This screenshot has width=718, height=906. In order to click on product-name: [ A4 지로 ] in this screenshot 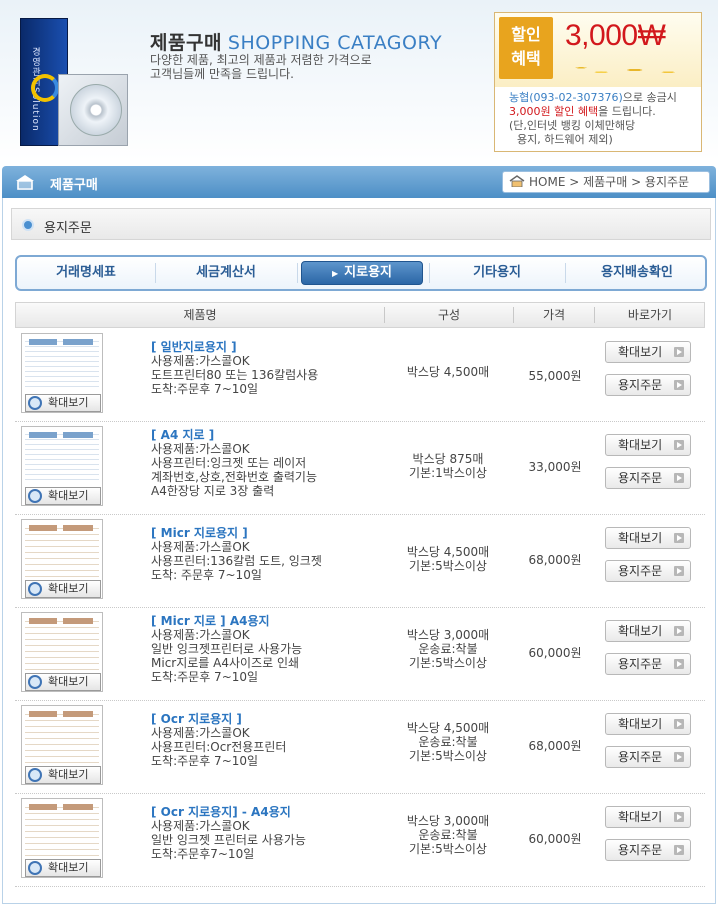, I will do `click(182, 434)`.